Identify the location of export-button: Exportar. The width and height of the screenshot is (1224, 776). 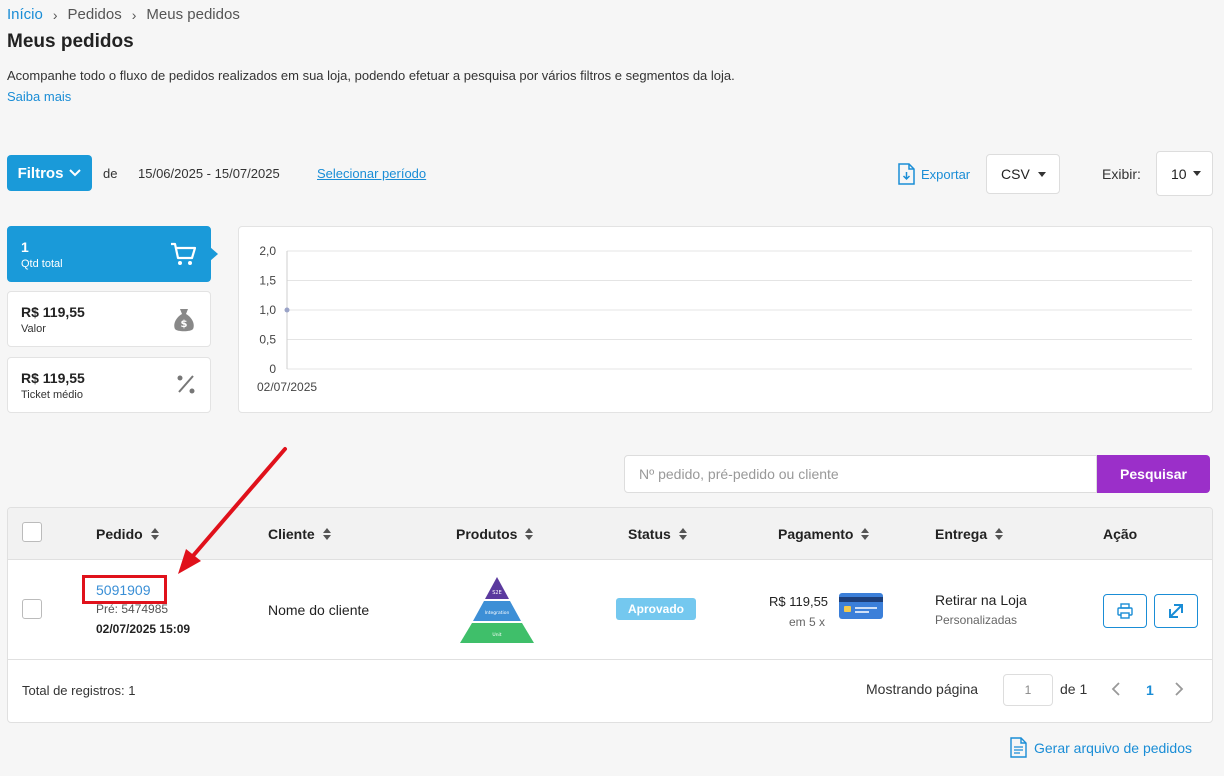
(933, 174).